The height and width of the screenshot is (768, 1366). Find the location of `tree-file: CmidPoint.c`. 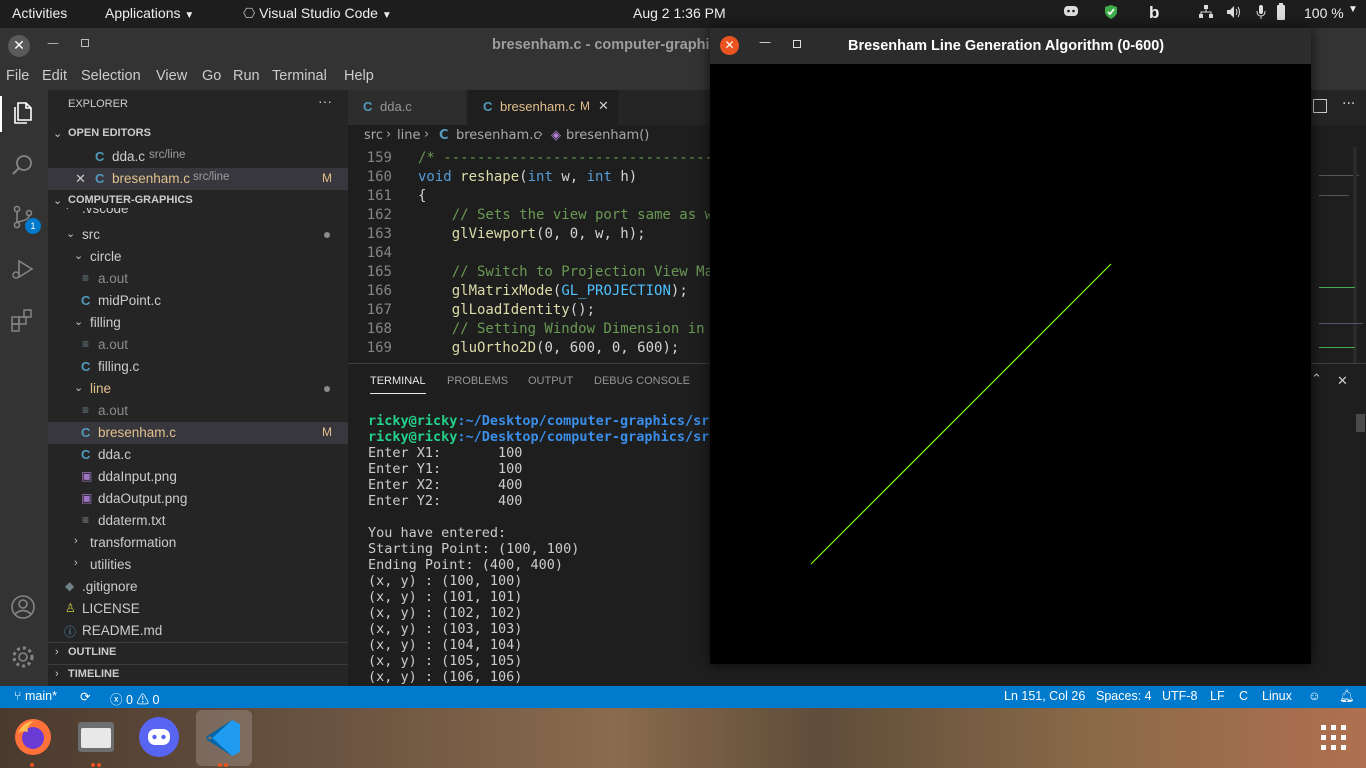

tree-file: CmidPoint.c is located at coordinates (198, 301).